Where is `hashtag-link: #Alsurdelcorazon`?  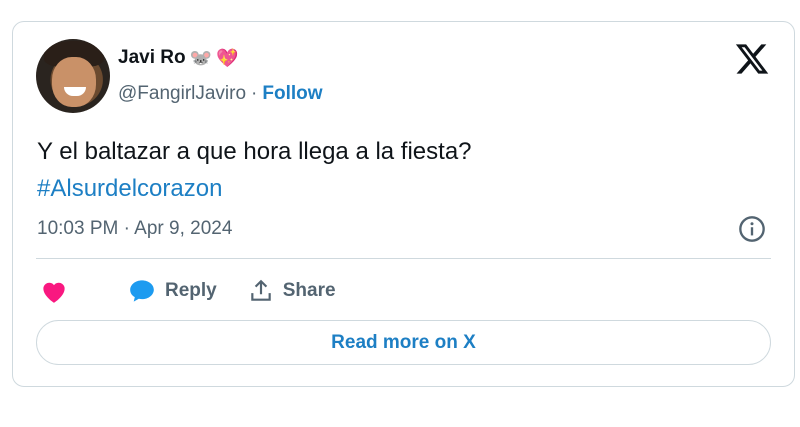 hashtag-link: #Alsurdelcorazon is located at coordinates (254, 188).